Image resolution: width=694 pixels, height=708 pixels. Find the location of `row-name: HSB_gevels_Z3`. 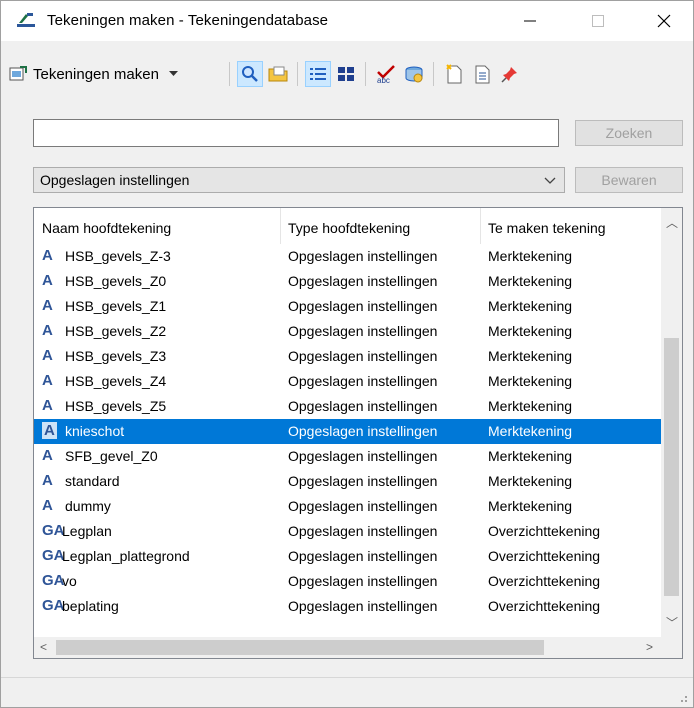

row-name: HSB_gevels_Z3 is located at coordinates (116, 356).